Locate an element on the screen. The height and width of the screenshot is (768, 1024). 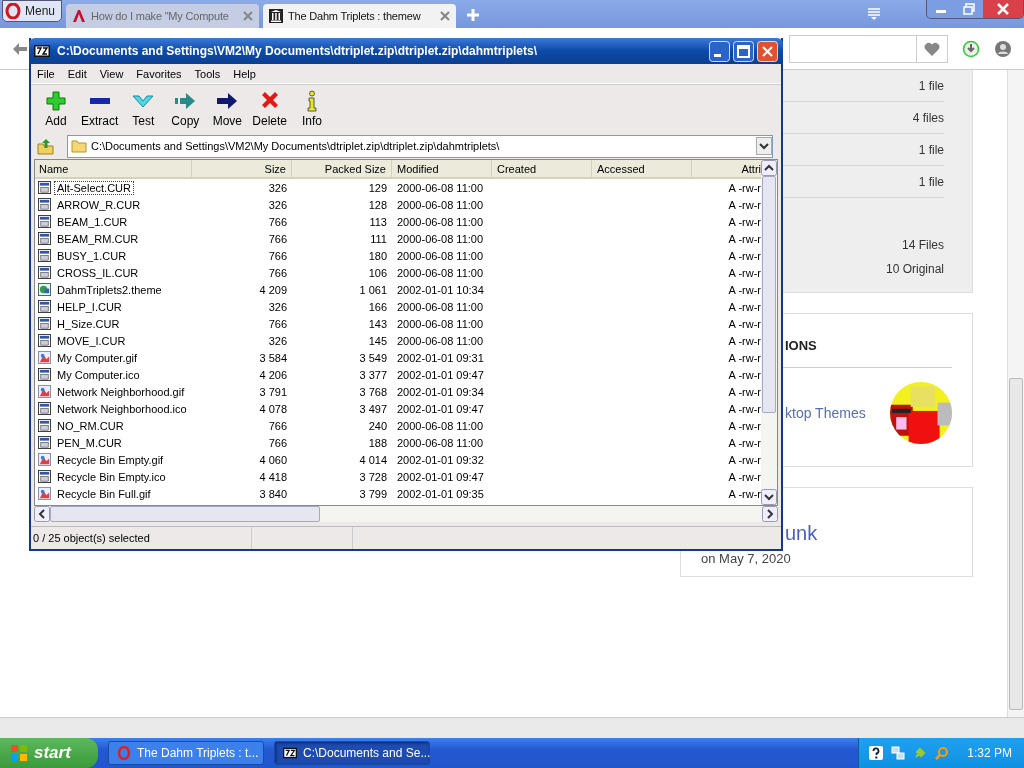
address-bar is located at coordinates (852, 48).